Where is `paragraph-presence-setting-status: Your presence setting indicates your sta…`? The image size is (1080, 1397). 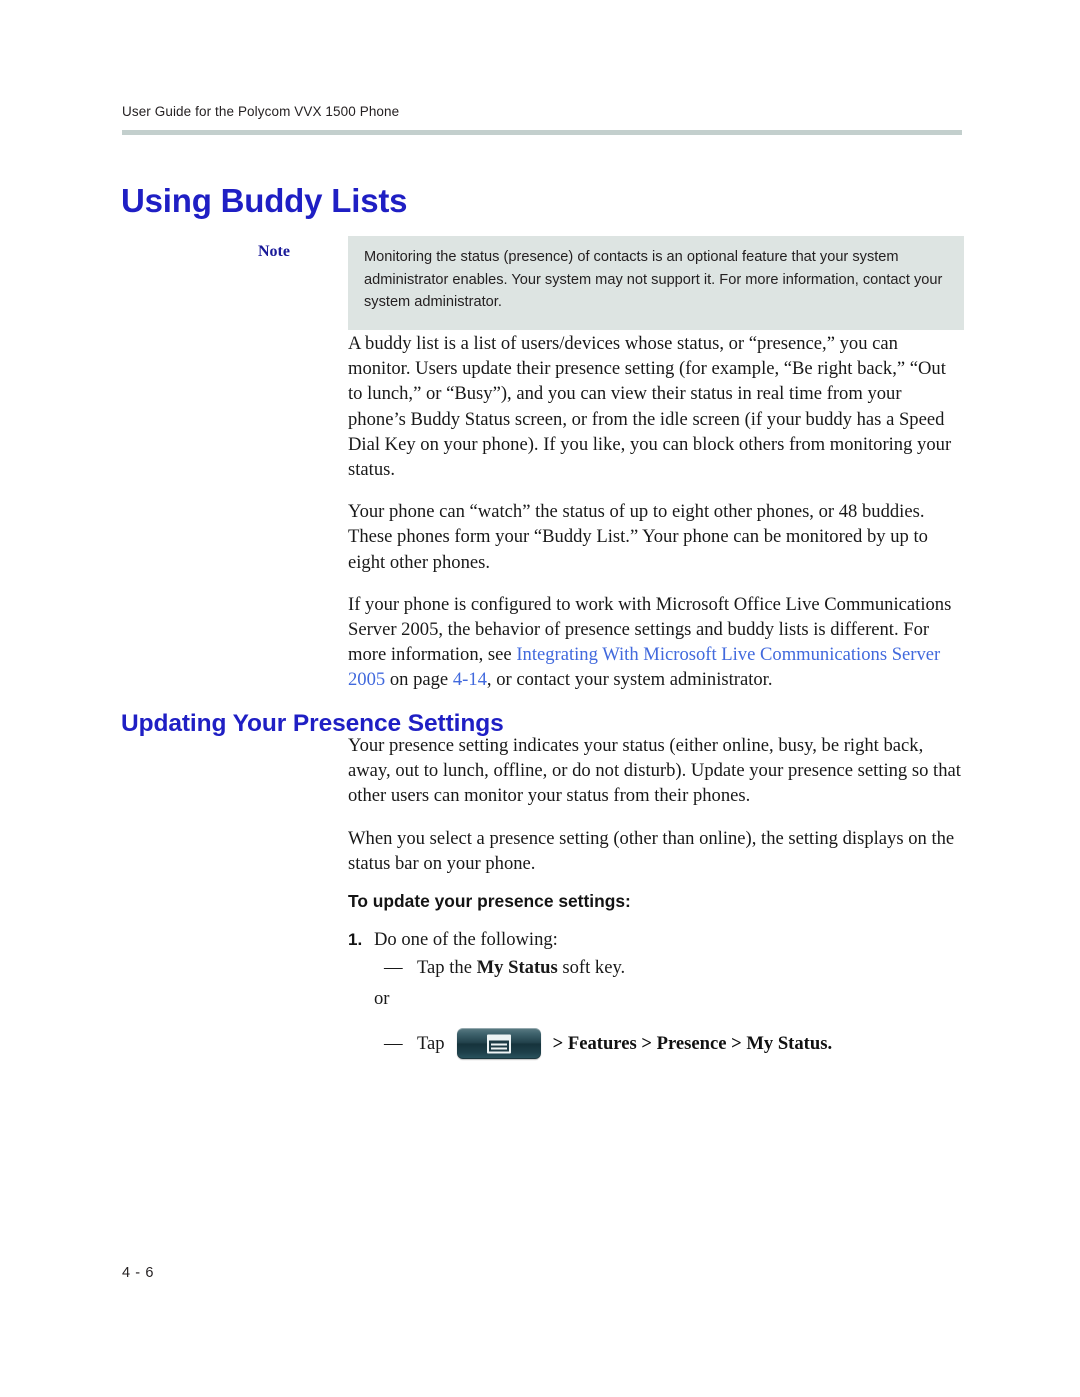 paragraph-presence-setting-status: Your presence setting indicates your sta… is located at coordinates (654, 771).